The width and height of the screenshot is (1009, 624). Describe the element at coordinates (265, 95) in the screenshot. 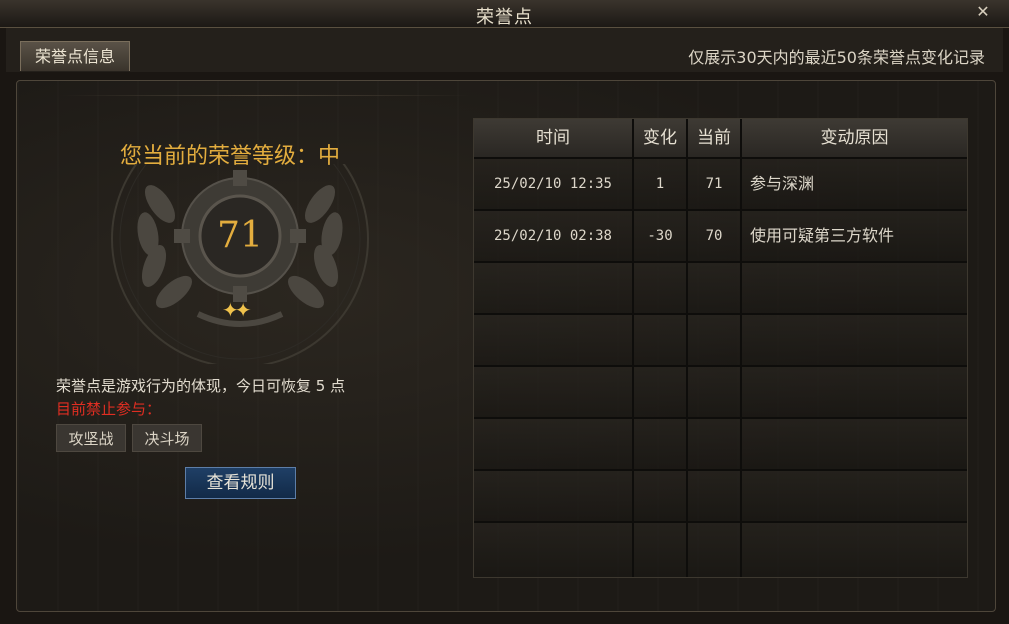

I see `divider` at that location.